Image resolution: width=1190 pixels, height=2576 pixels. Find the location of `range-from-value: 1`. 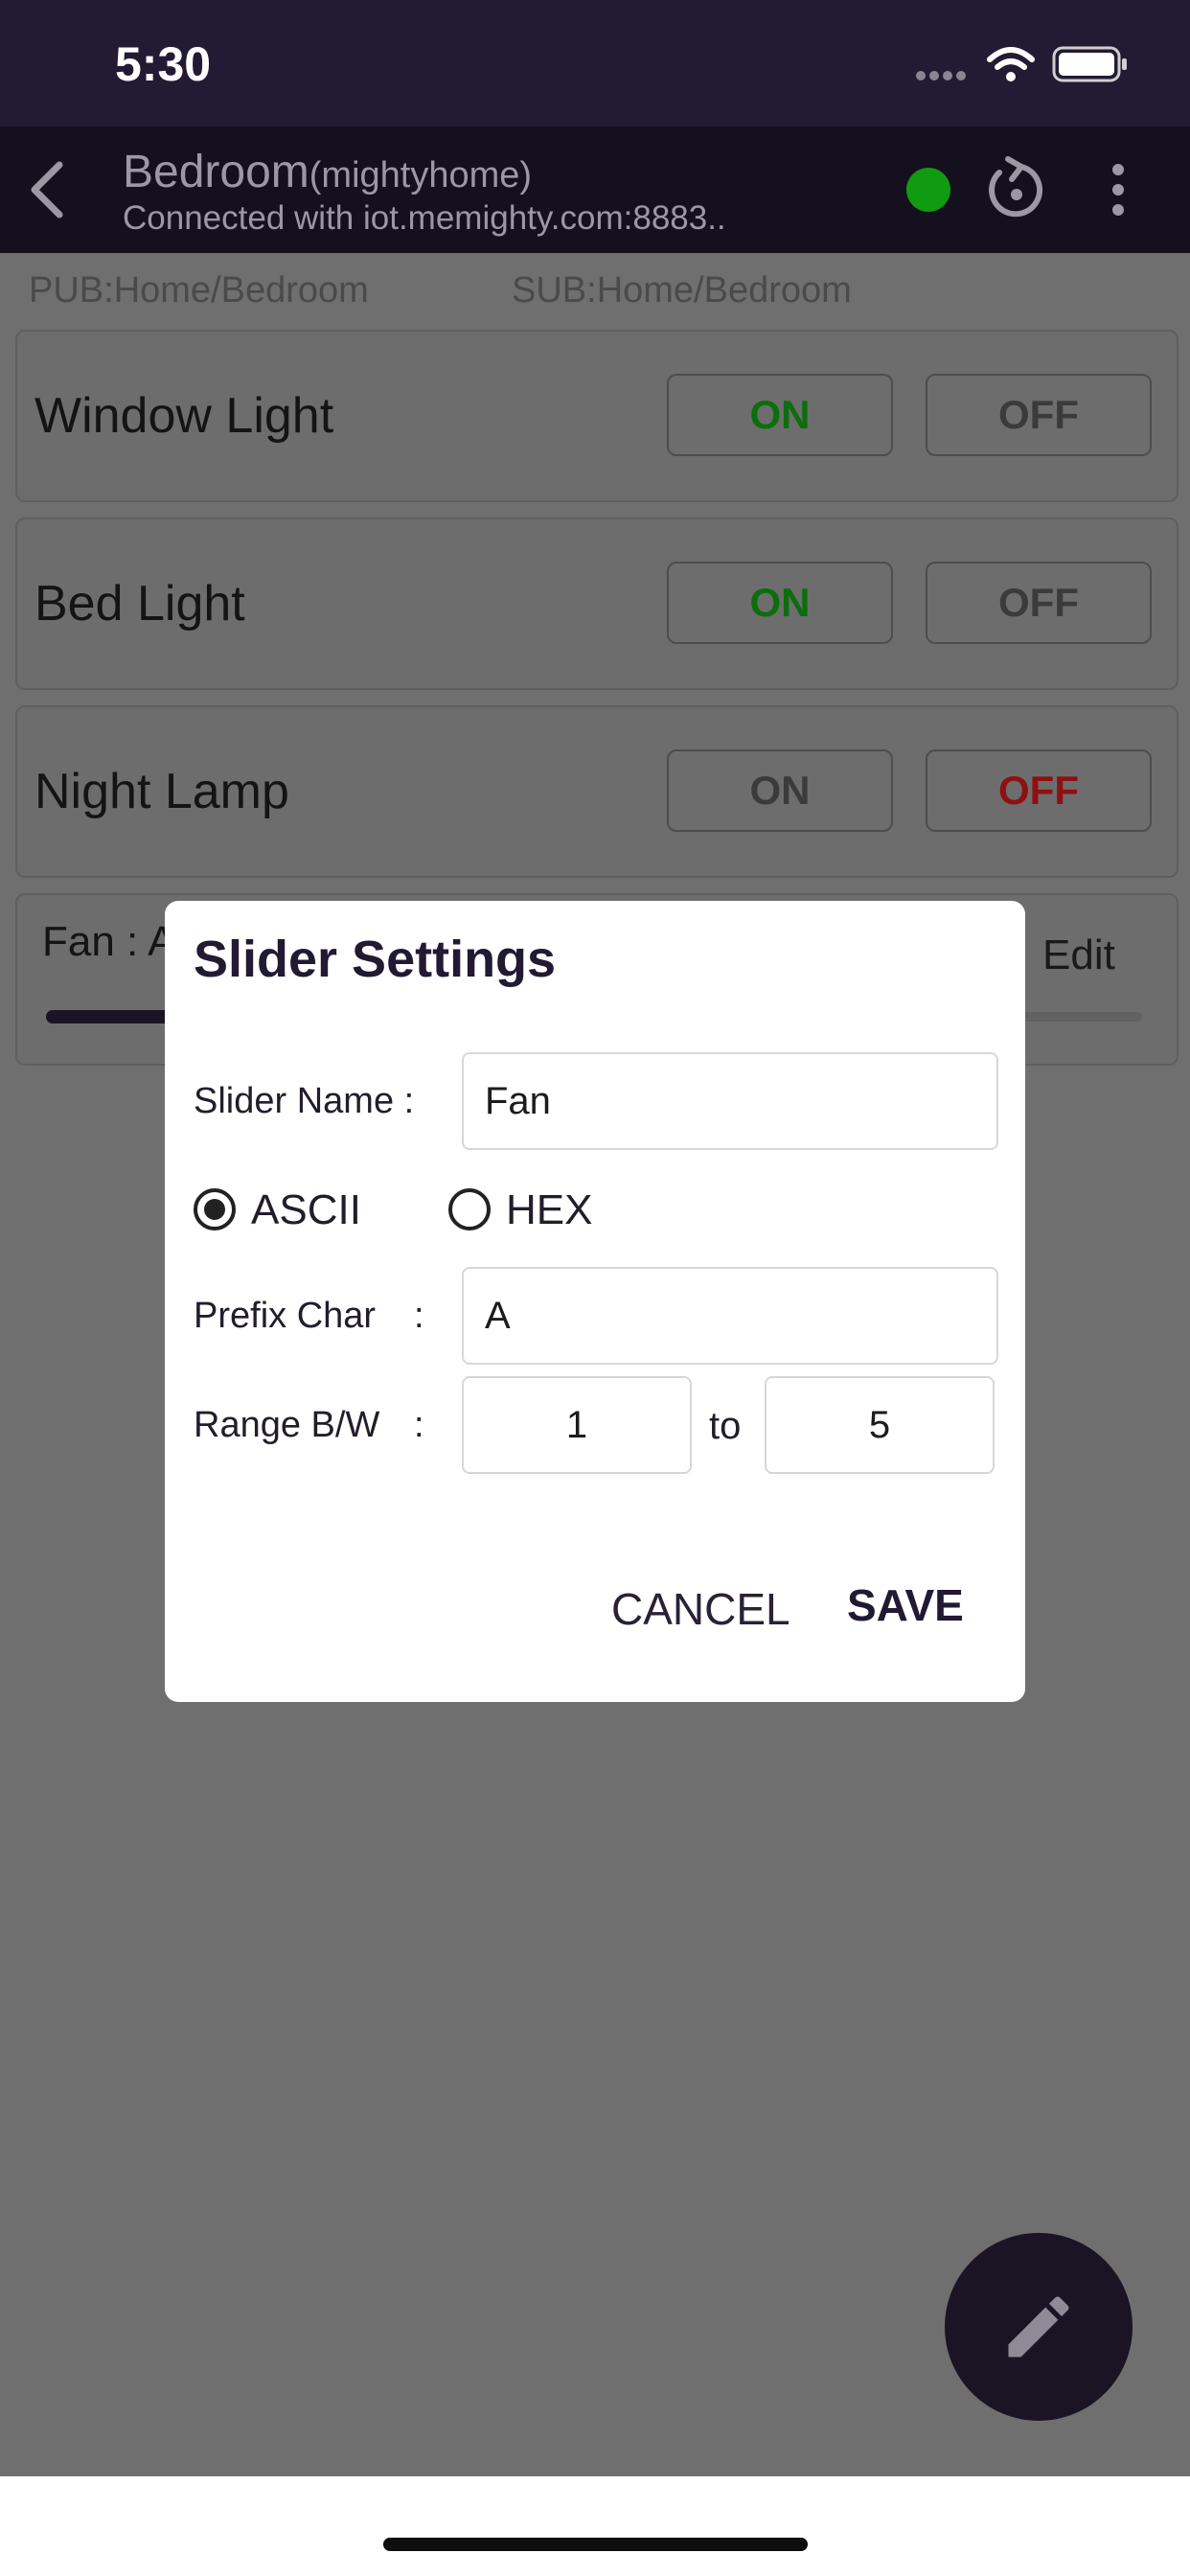

range-from-value: 1 is located at coordinates (576, 1424).